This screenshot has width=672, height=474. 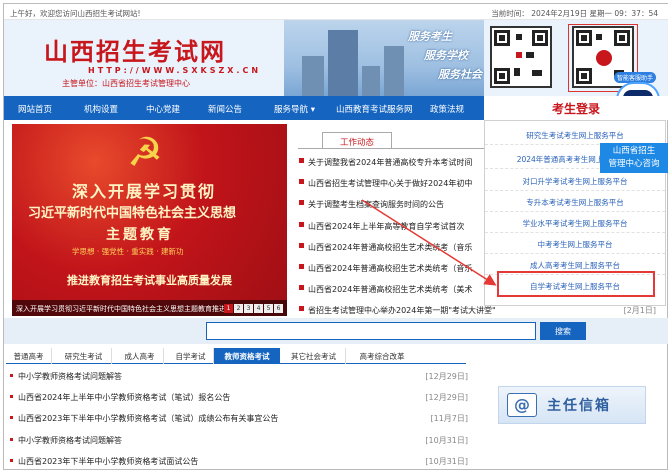 I want to click on banner-pager: 123456, so click(x=253, y=308).